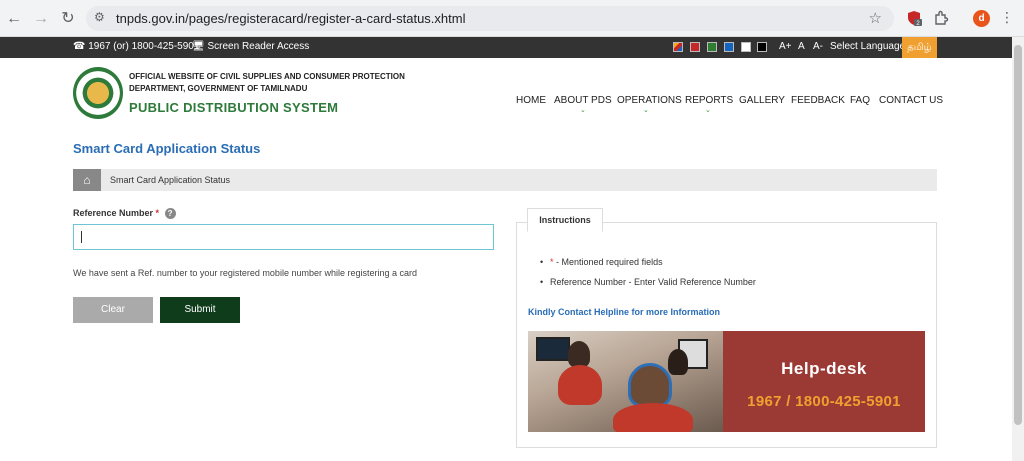  Describe the element at coordinates (1007, 17) in the screenshot. I see `browser-menu-icon: ⋮` at that location.